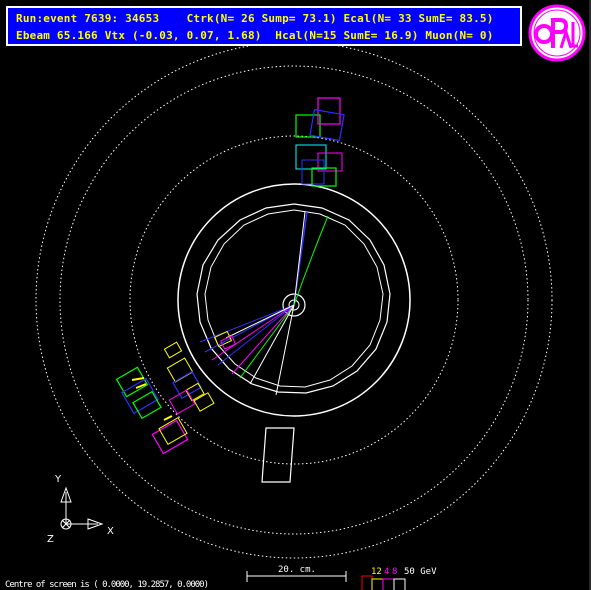 Image resolution: width=591 pixels, height=590 pixels. What do you see at coordinates (376, 572) in the screenshot?
I see `energy-scale-12: 12` at bounding box center [376, 572].